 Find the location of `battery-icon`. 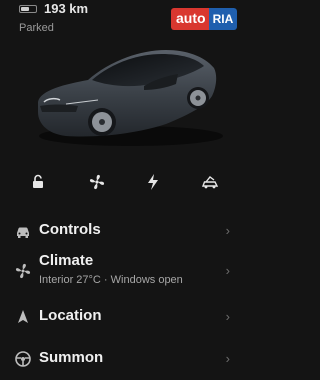

battery-icon is located at coordinates (28, 9).